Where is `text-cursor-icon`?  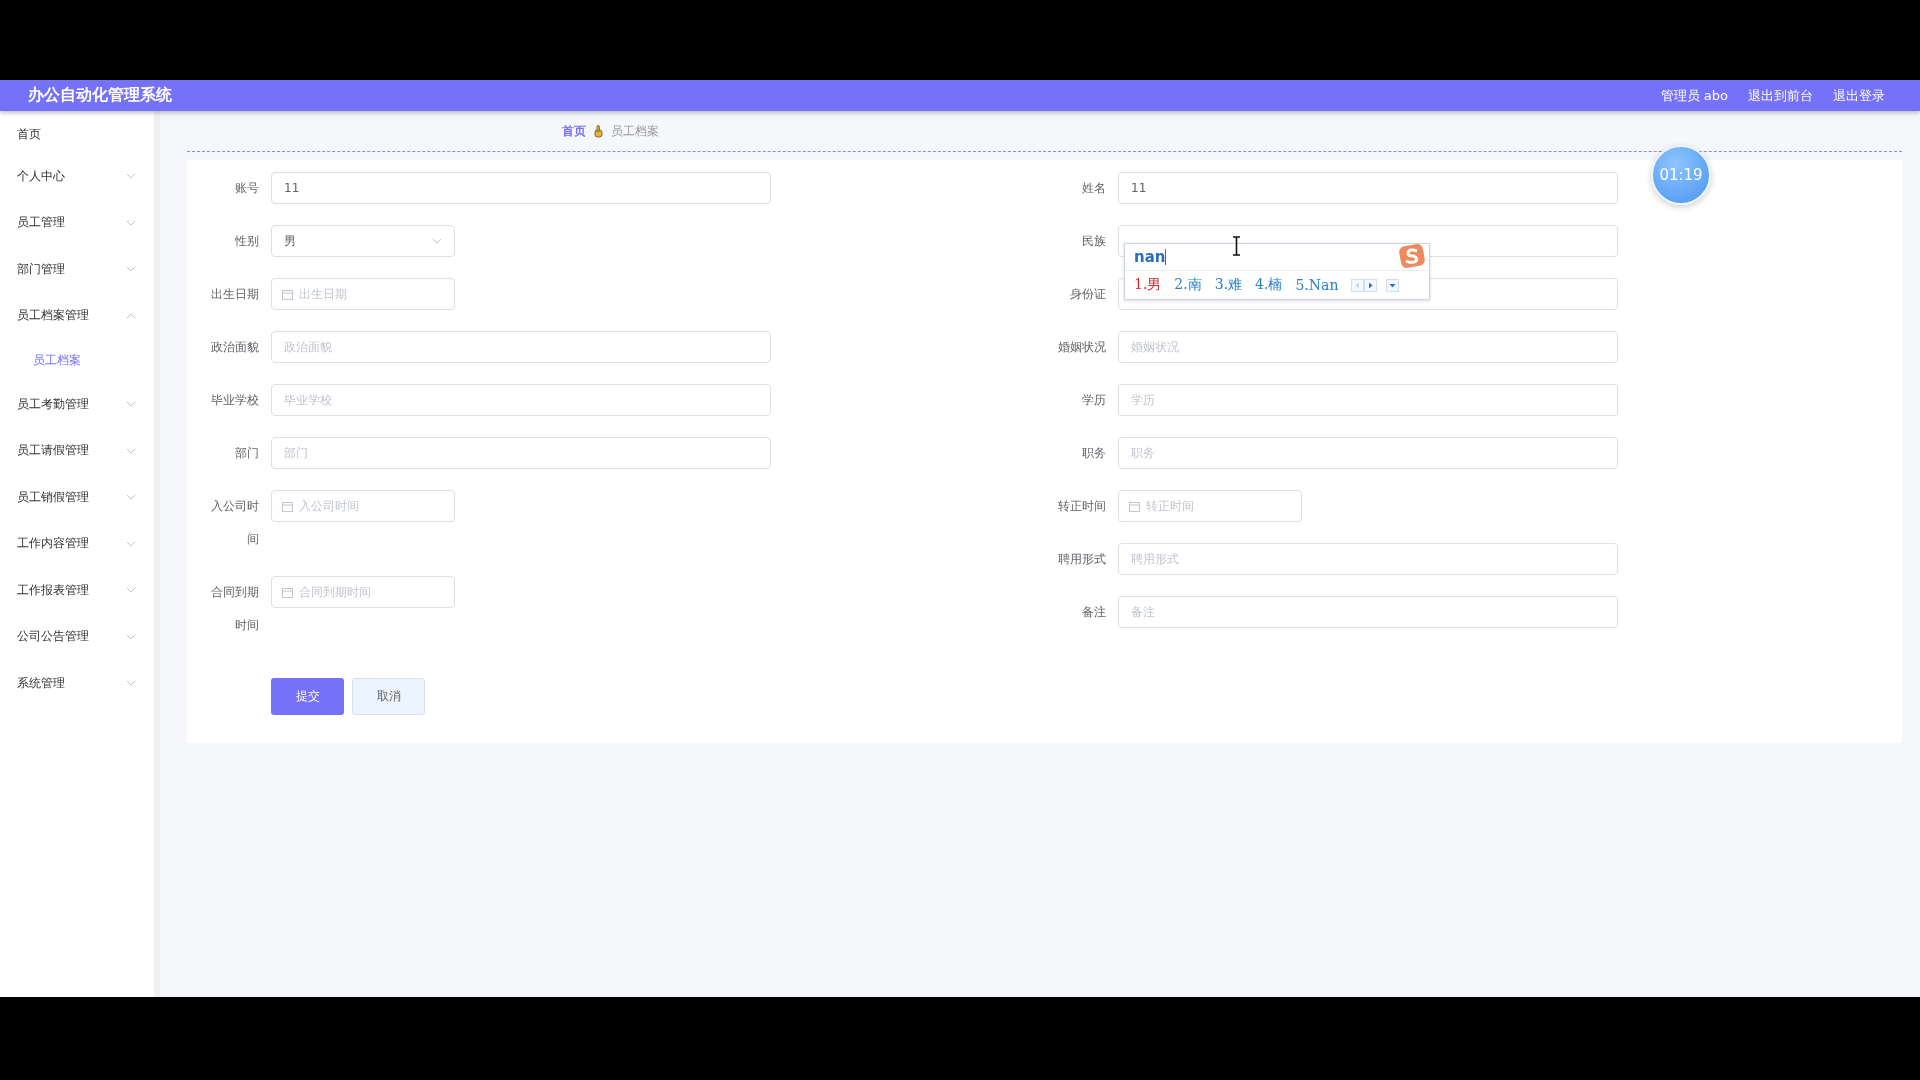 text-cursor-icon is located at coordinates (1236, 246).